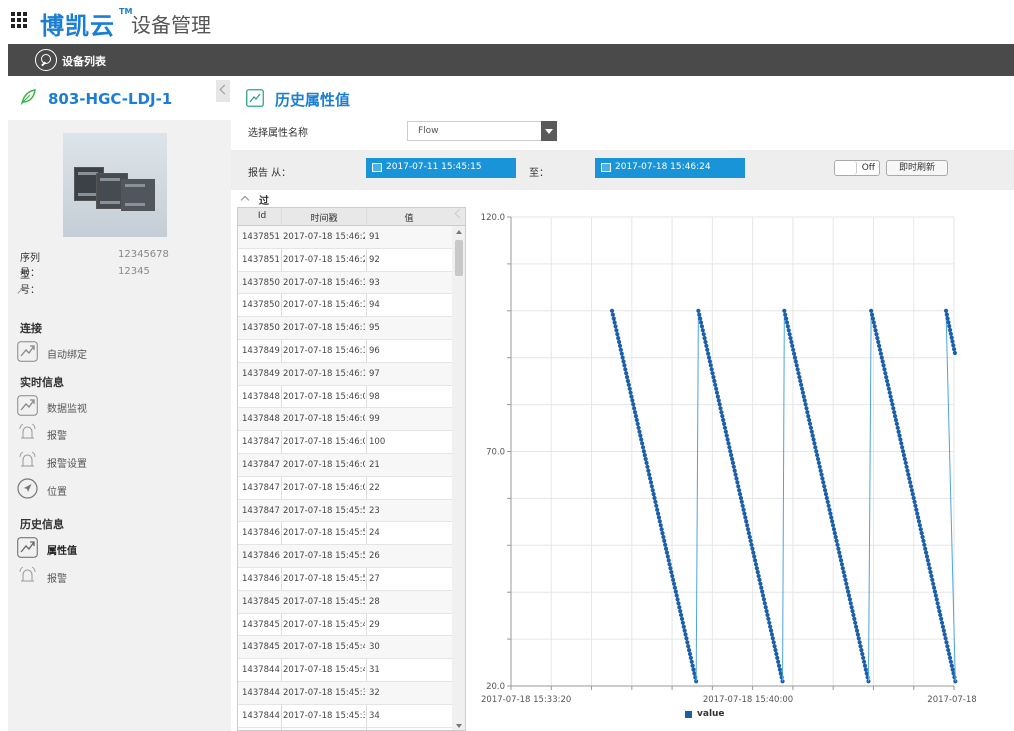 The image size is (1014, 731). What do you see at coordinates (345, 579) in the screenshot?
I see `table-row: 1437846 2017-07-18 15:45:5 27` at bounding box center [345, 579].